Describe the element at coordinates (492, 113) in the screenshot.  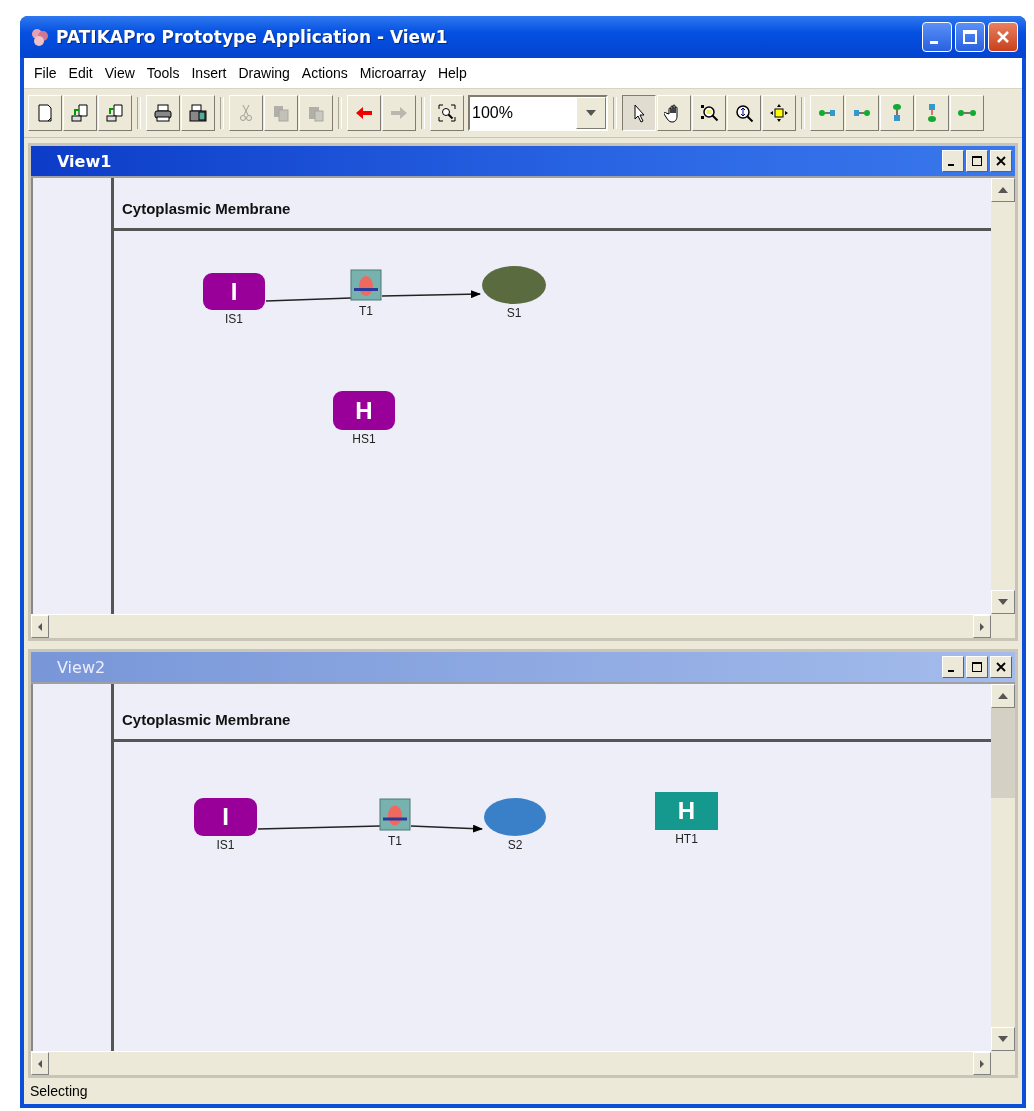
I see `zoom-value: 100%` at that location.